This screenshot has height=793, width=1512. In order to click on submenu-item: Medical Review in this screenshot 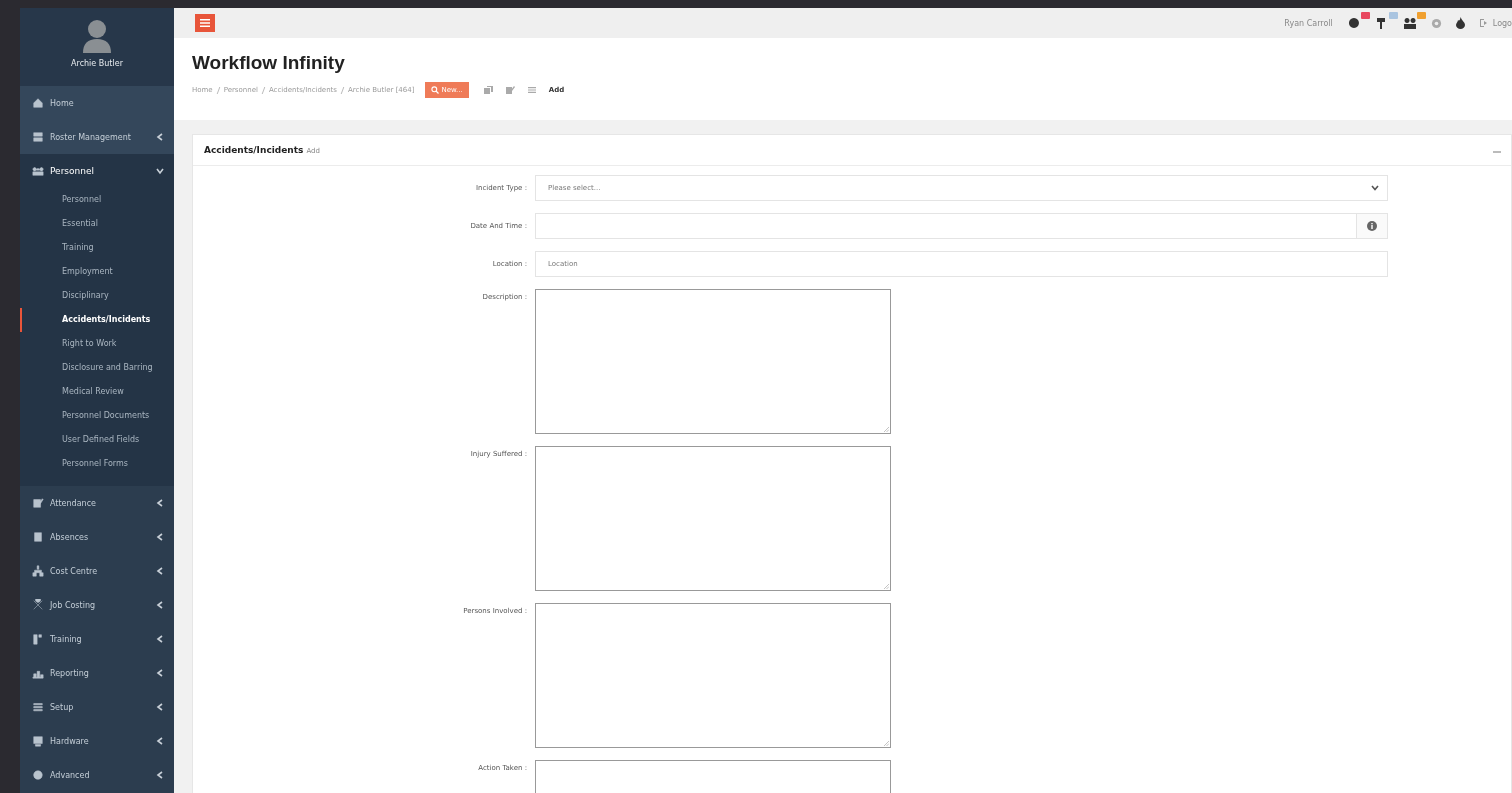, I will do `click(97, 392)`.